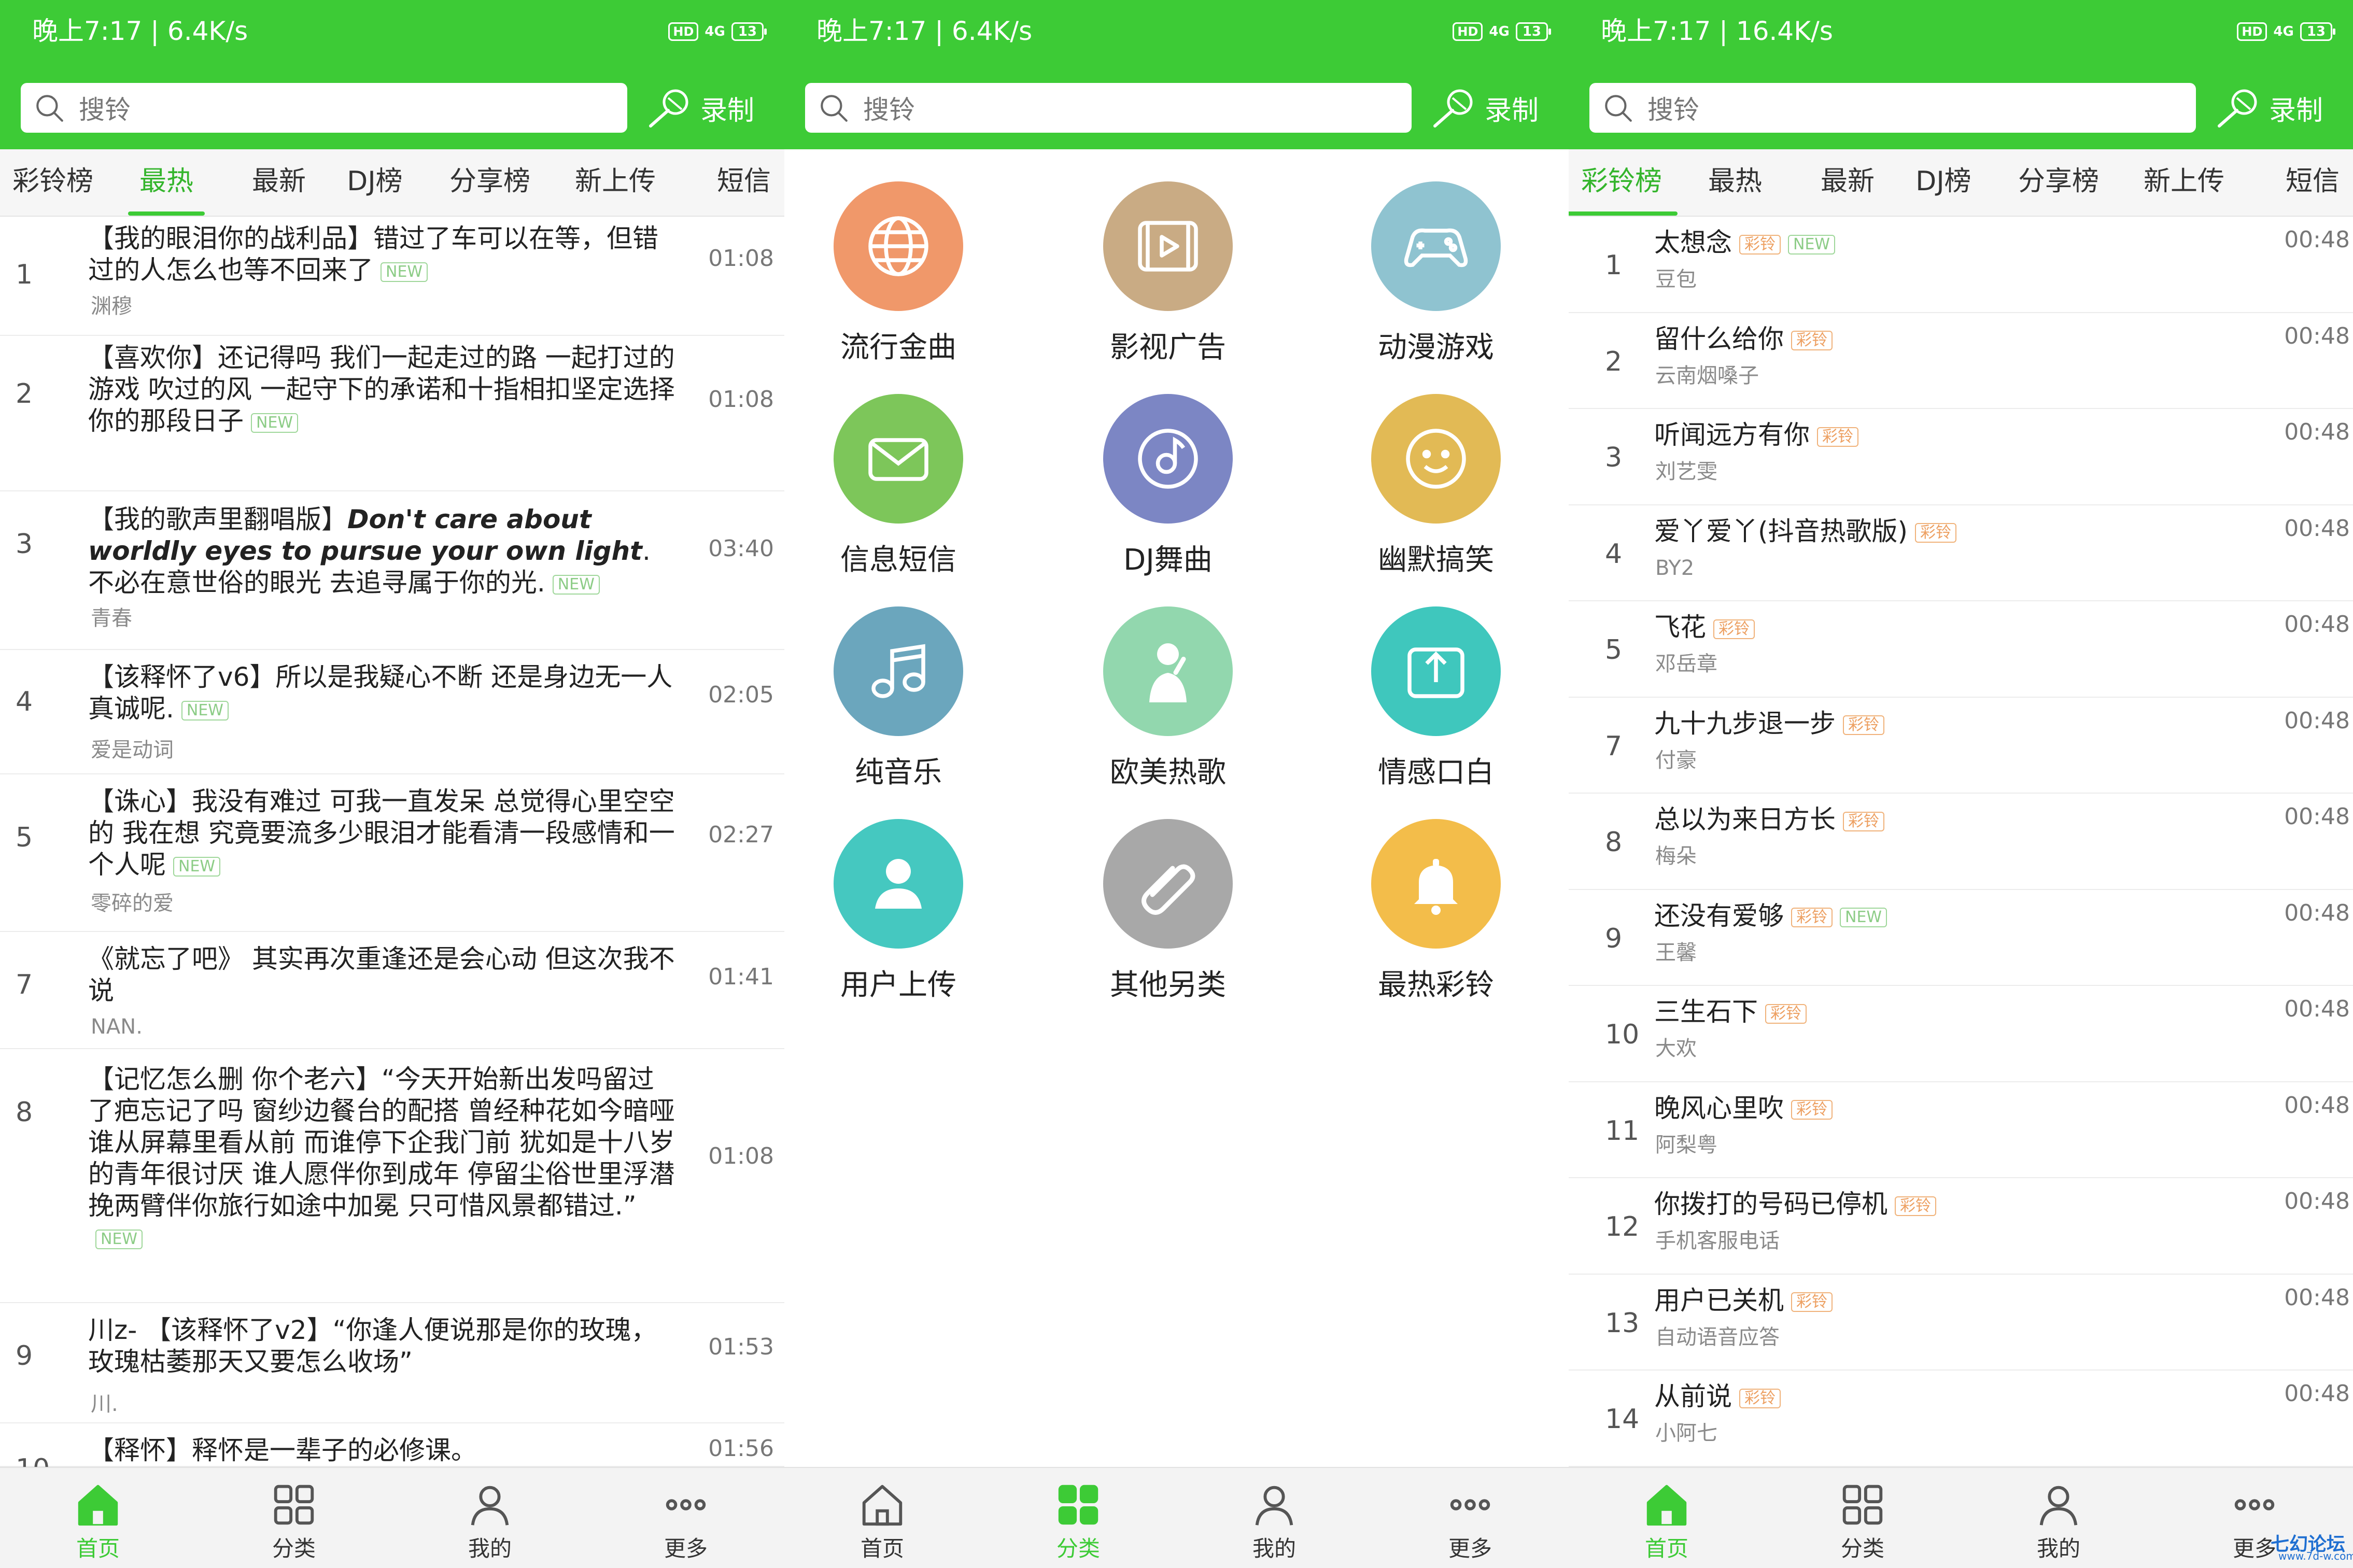 This screenshot has height=1568, width=2353. I want to click on song-title-text: 三生石下, so click(1706, 1012).